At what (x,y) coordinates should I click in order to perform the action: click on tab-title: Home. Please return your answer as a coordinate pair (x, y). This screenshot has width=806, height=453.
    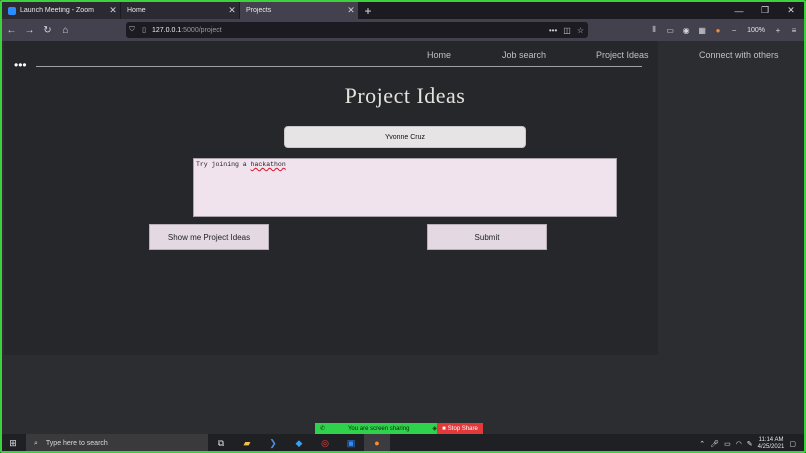
    Looking at the image, I should click on (136, 10).